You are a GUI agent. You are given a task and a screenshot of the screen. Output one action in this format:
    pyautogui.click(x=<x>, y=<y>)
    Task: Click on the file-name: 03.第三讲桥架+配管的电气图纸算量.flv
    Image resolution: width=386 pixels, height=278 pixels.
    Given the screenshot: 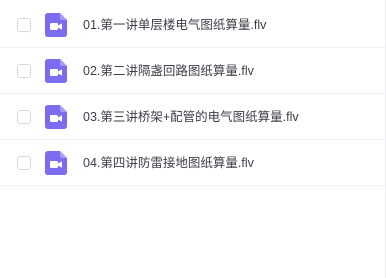 What is the action you would take?
    pyautogui.click(x=191, y=117)
    